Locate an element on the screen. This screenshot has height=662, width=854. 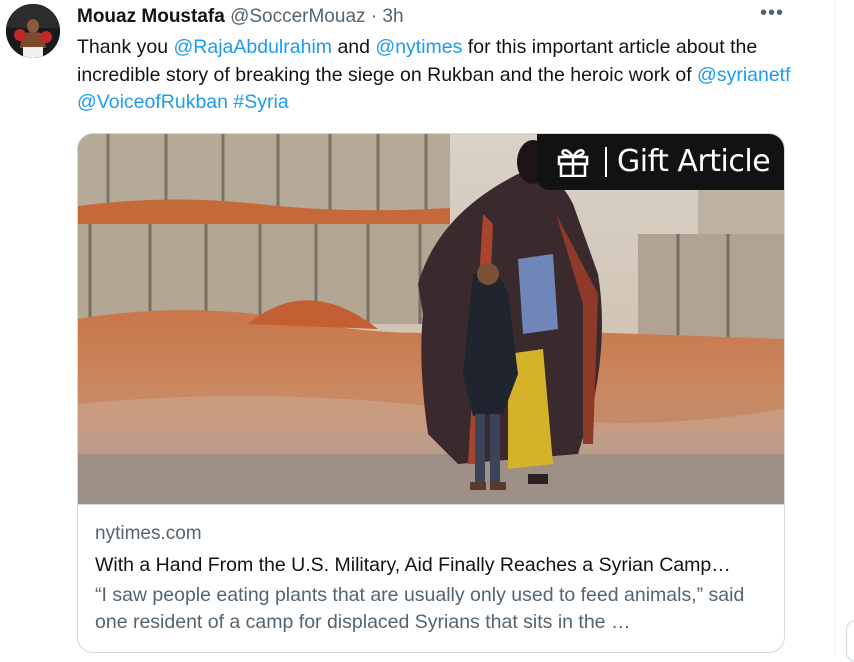
mention-nytimes: @nytimes is located at coordinates (418, 47).